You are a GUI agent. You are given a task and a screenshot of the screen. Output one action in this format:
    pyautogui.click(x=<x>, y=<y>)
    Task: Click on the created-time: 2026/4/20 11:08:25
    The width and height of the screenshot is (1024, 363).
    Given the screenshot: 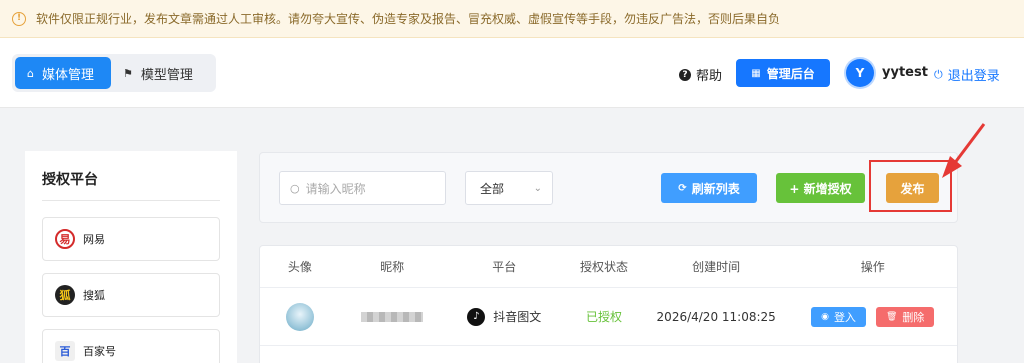 What is the action you would take?
    pyautogui.click(x=716, y=316)
    